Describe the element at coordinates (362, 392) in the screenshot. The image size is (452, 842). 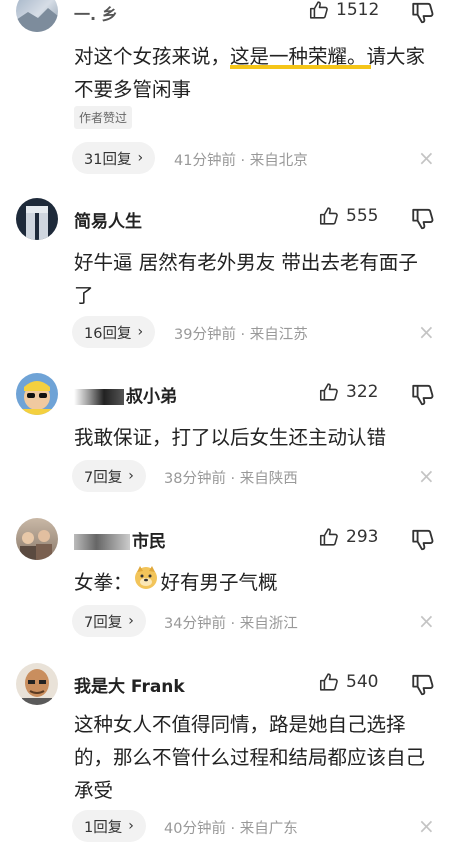
I see `like-count: 322` at that location.